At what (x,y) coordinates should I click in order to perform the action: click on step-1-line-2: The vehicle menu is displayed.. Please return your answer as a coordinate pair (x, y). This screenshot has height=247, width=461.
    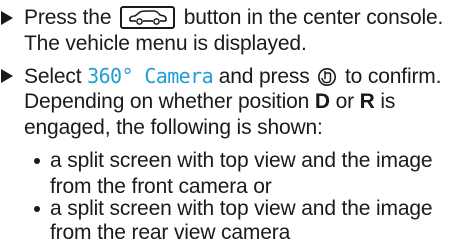
    Looking at the image, I should click on (165, 43).